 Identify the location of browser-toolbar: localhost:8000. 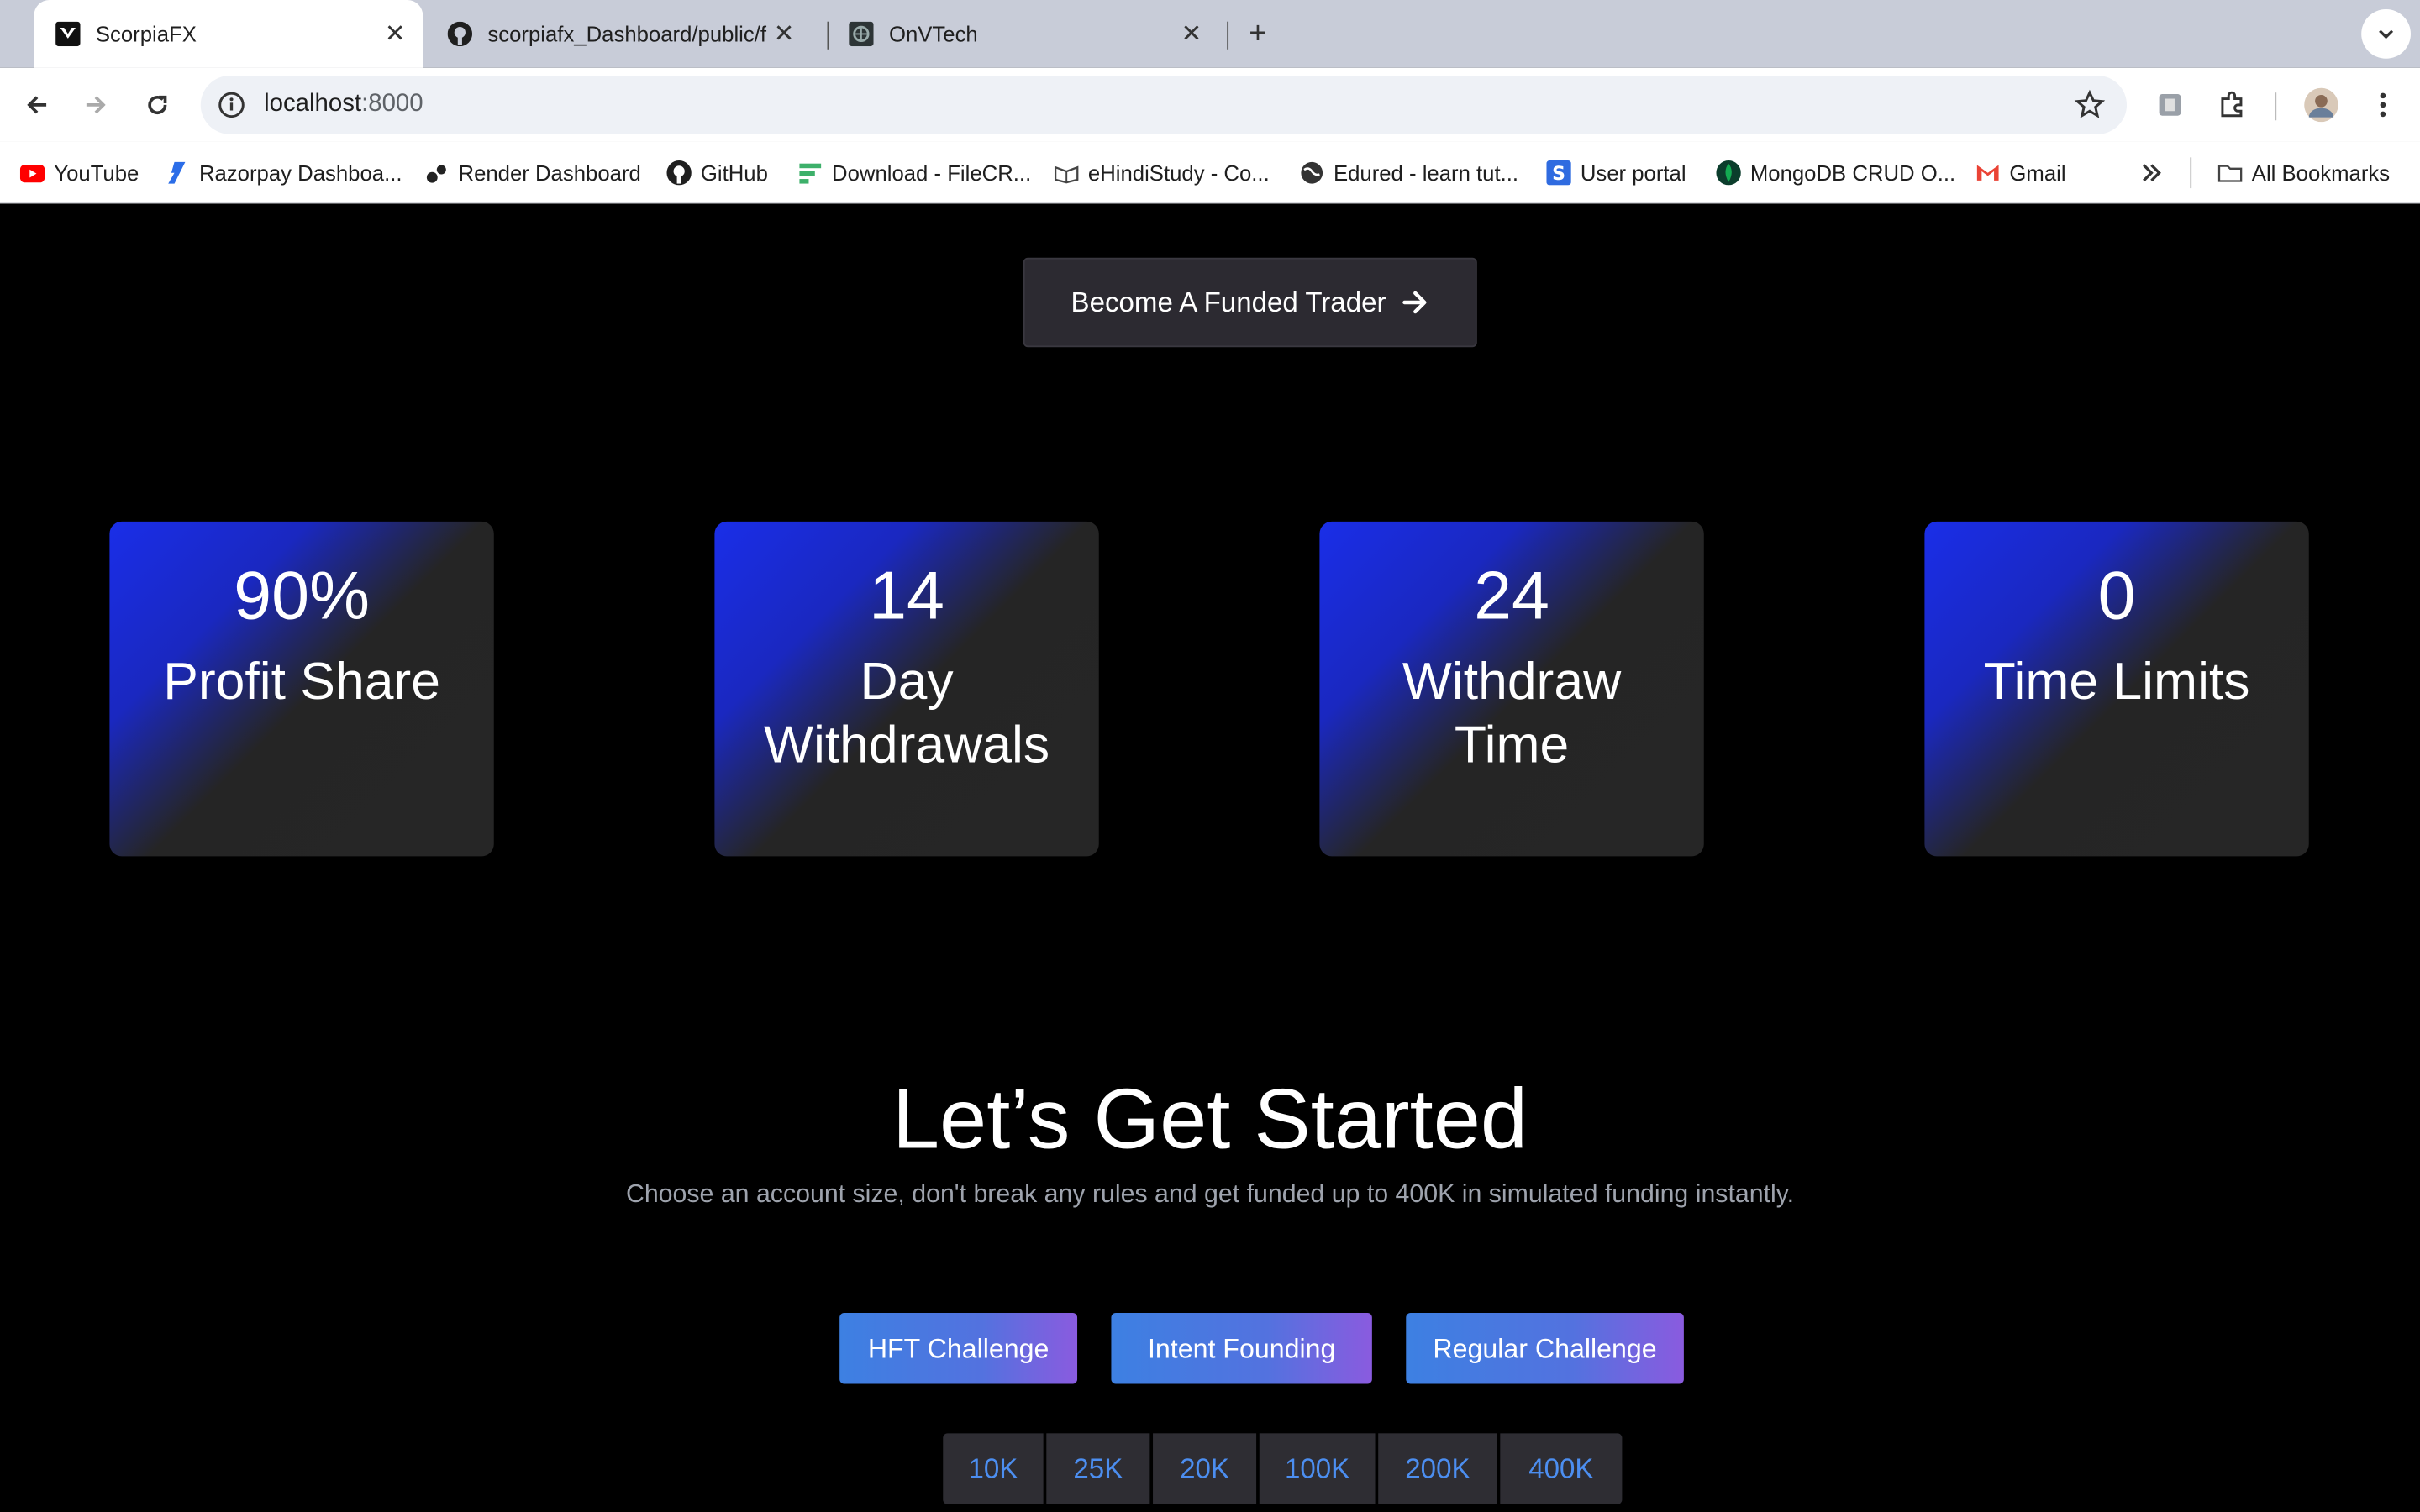
(1210, 104).